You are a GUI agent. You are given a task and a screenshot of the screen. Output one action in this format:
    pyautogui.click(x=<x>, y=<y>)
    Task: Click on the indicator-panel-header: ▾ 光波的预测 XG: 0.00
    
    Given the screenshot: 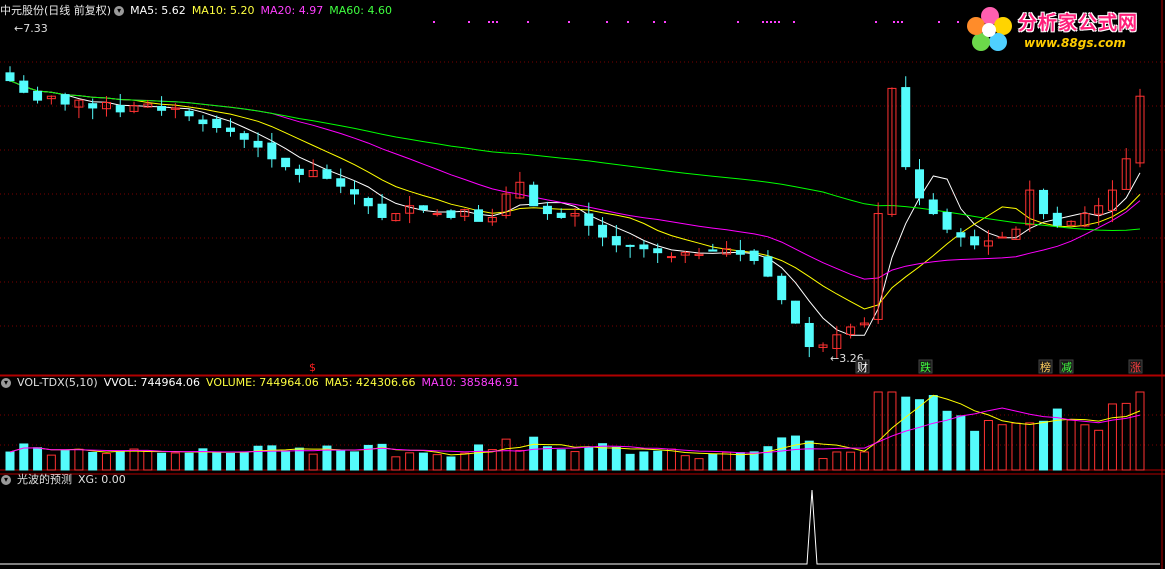 What is the action you would take?
    pyautogui.click(x=66, y=480)
    